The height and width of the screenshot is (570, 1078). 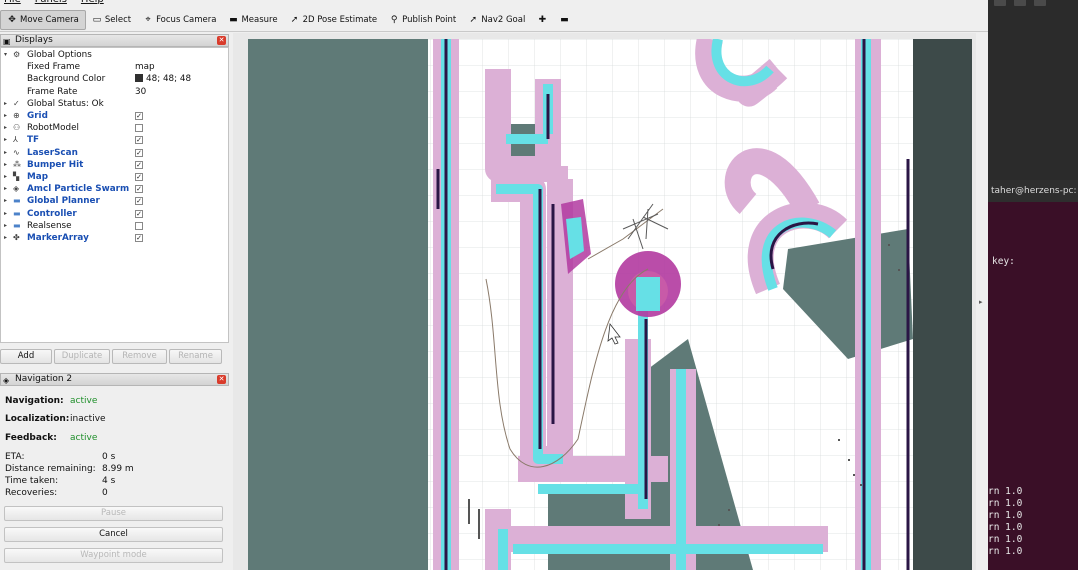 I want to click on tool-select-button: ▭ Select, so click(x=111, y=20).